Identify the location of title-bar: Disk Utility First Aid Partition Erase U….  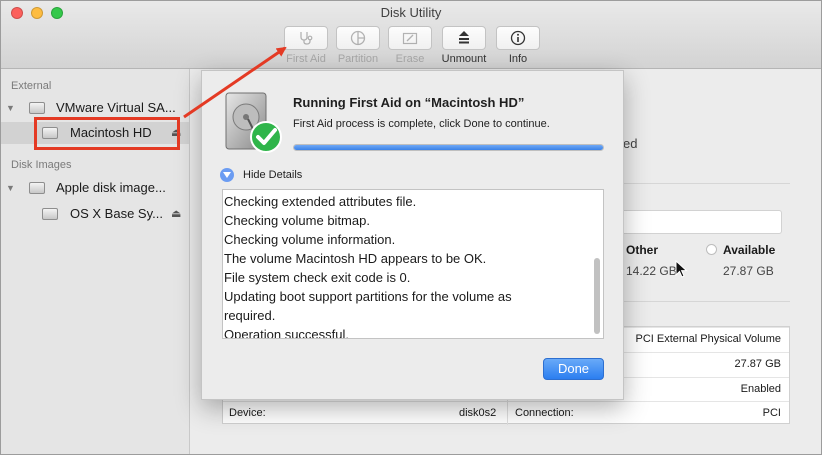
(411, 35).